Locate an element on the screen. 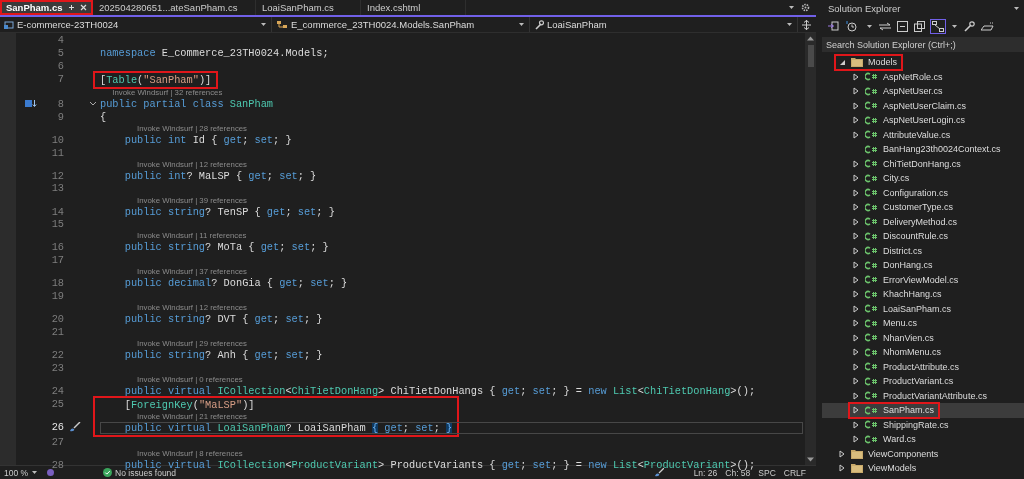 This screenshot has height=479, width=1024. scrollbar is located at coordinates (810, 249).